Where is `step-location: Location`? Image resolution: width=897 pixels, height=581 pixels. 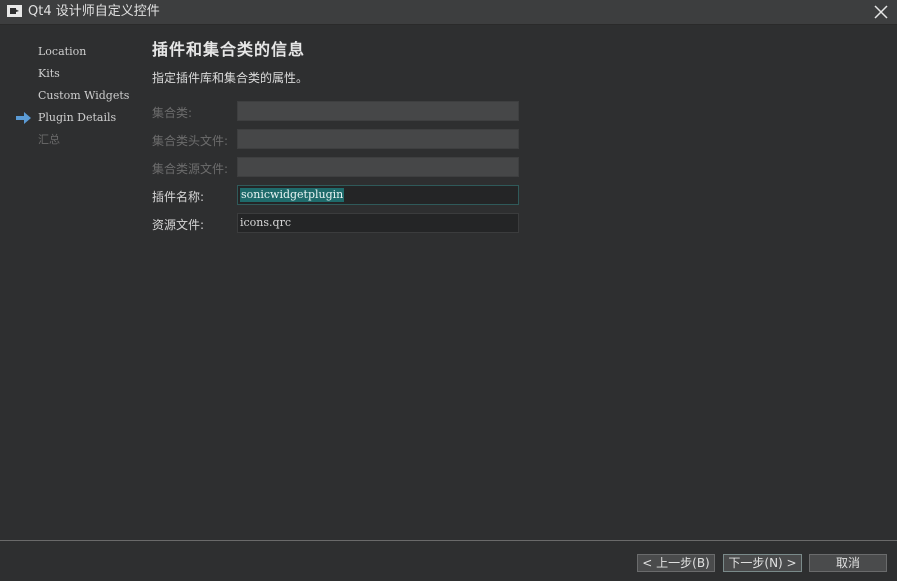 step-location: Location is located at coordinates (70, 53).